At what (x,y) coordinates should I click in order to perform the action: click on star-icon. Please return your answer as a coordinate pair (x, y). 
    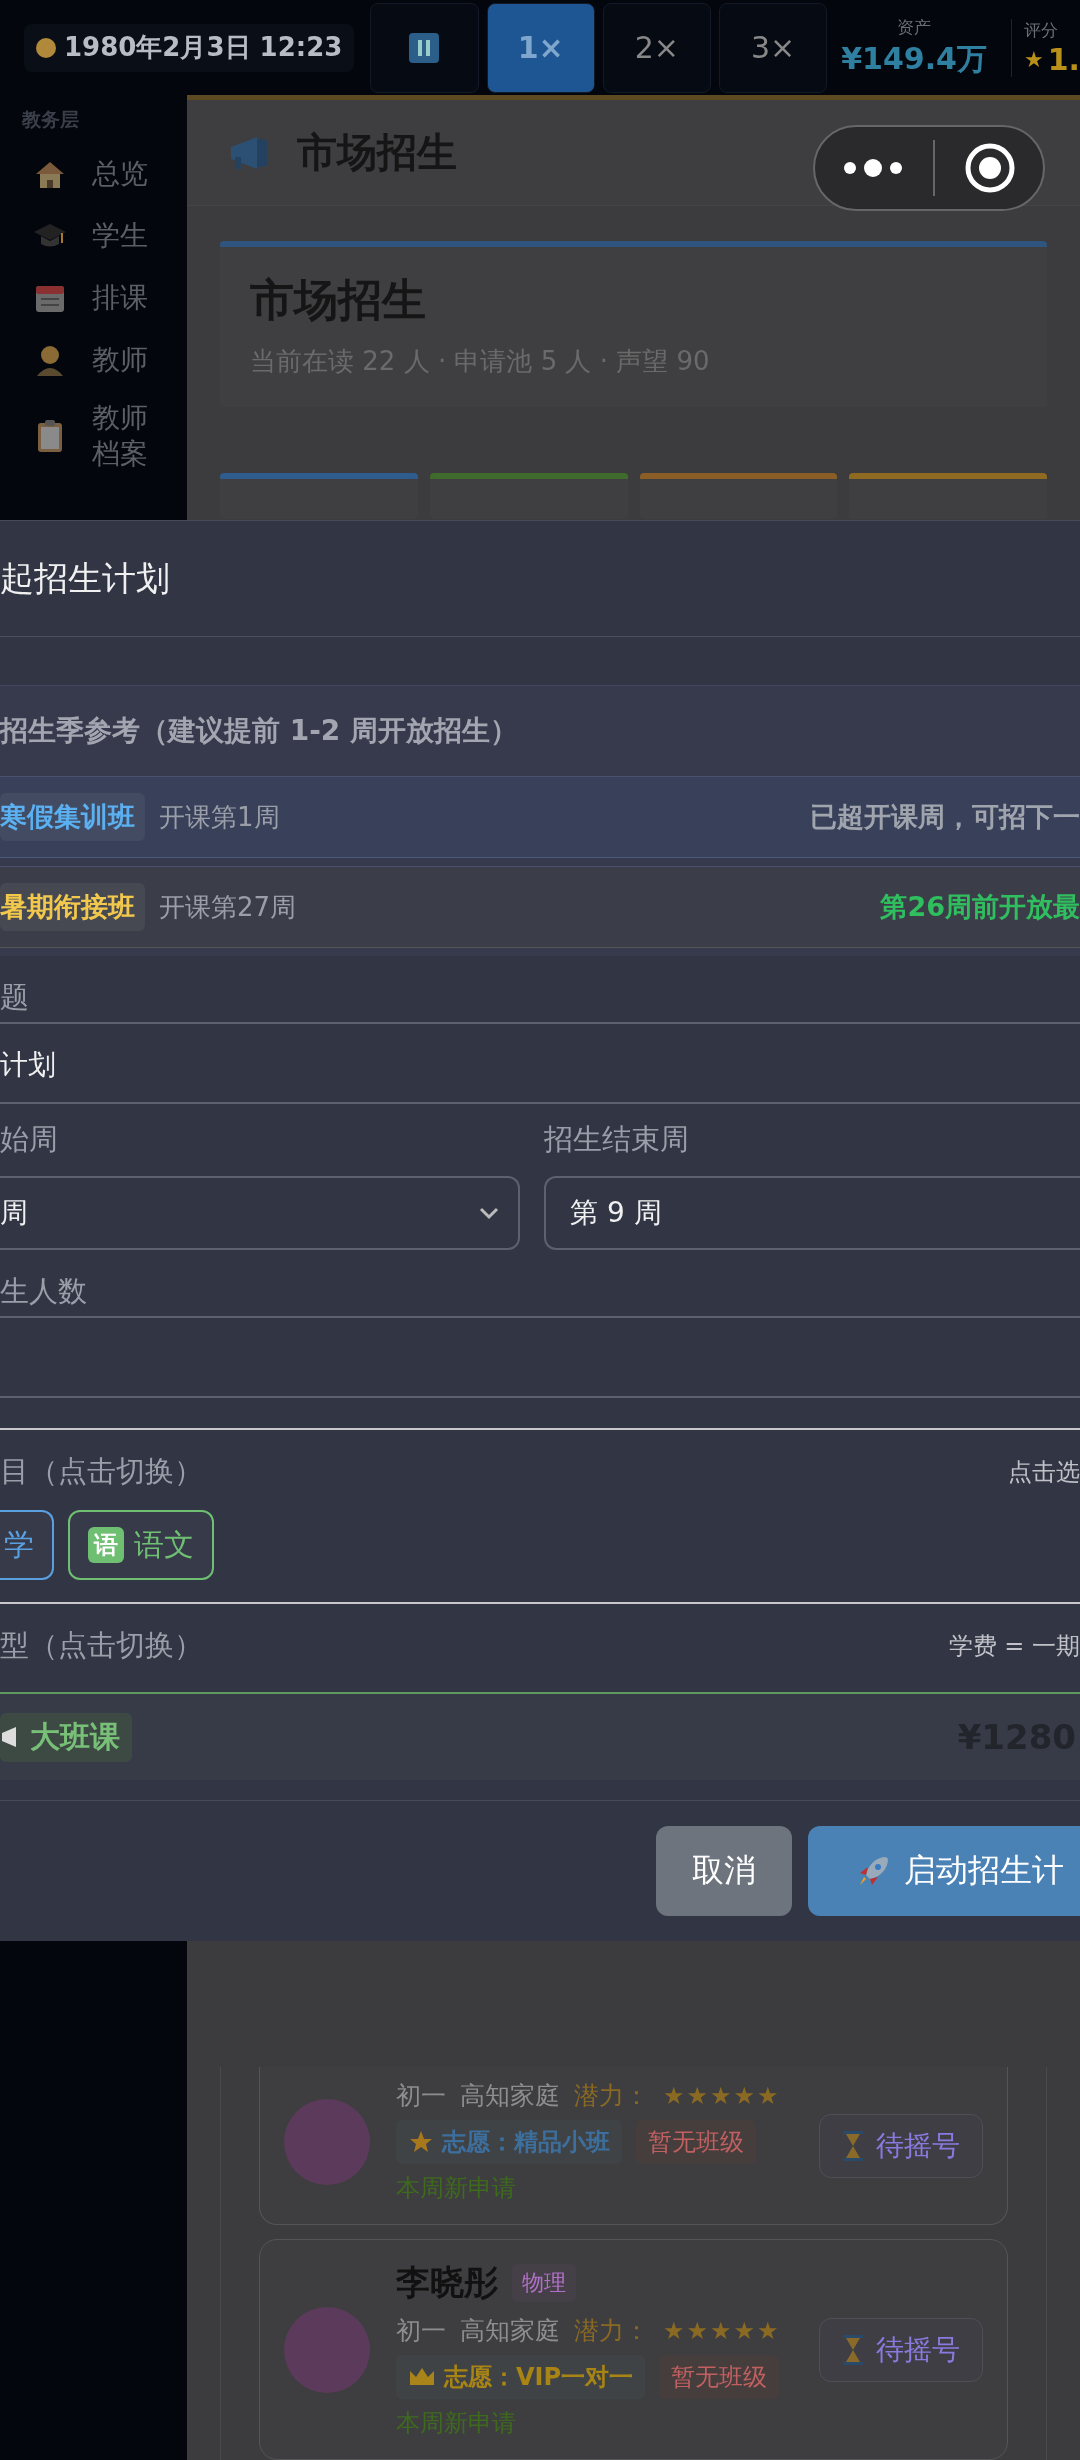
    Looking at the image, I should click on (421, 2142).